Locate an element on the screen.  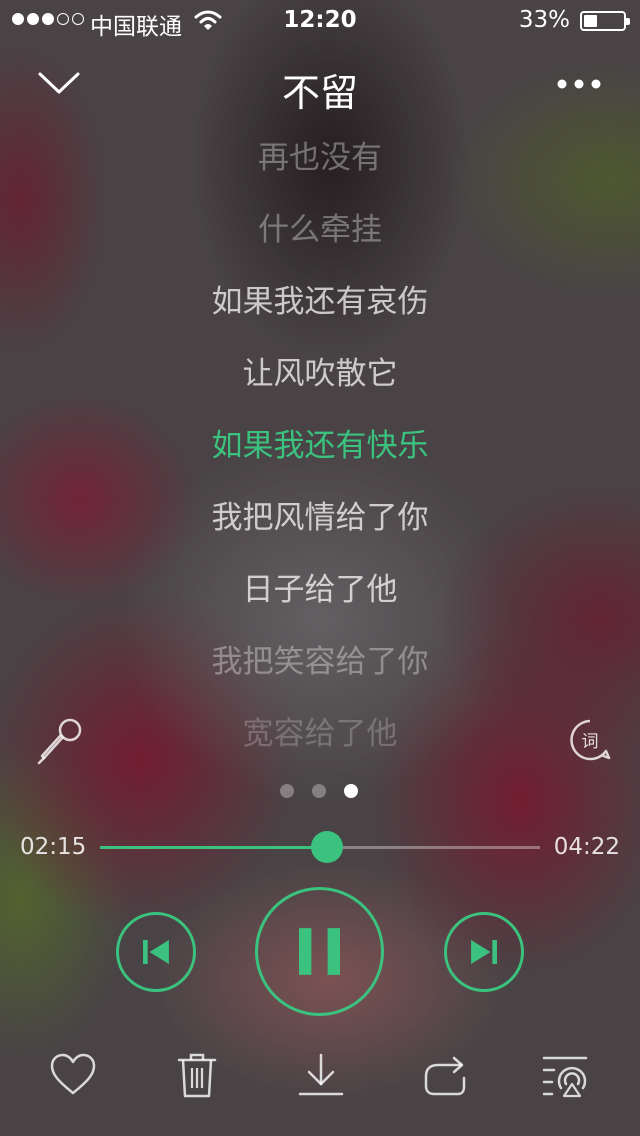
download-icon is located at coordinates (321, 1074).